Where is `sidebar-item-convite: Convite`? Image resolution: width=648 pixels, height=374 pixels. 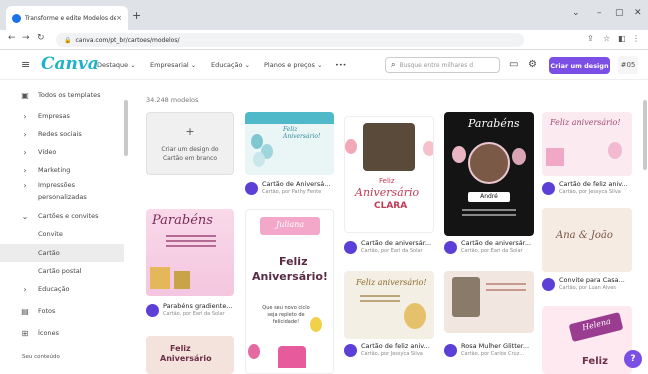 sidebar-item-convite: Convite is located at coordinates (62, 234).